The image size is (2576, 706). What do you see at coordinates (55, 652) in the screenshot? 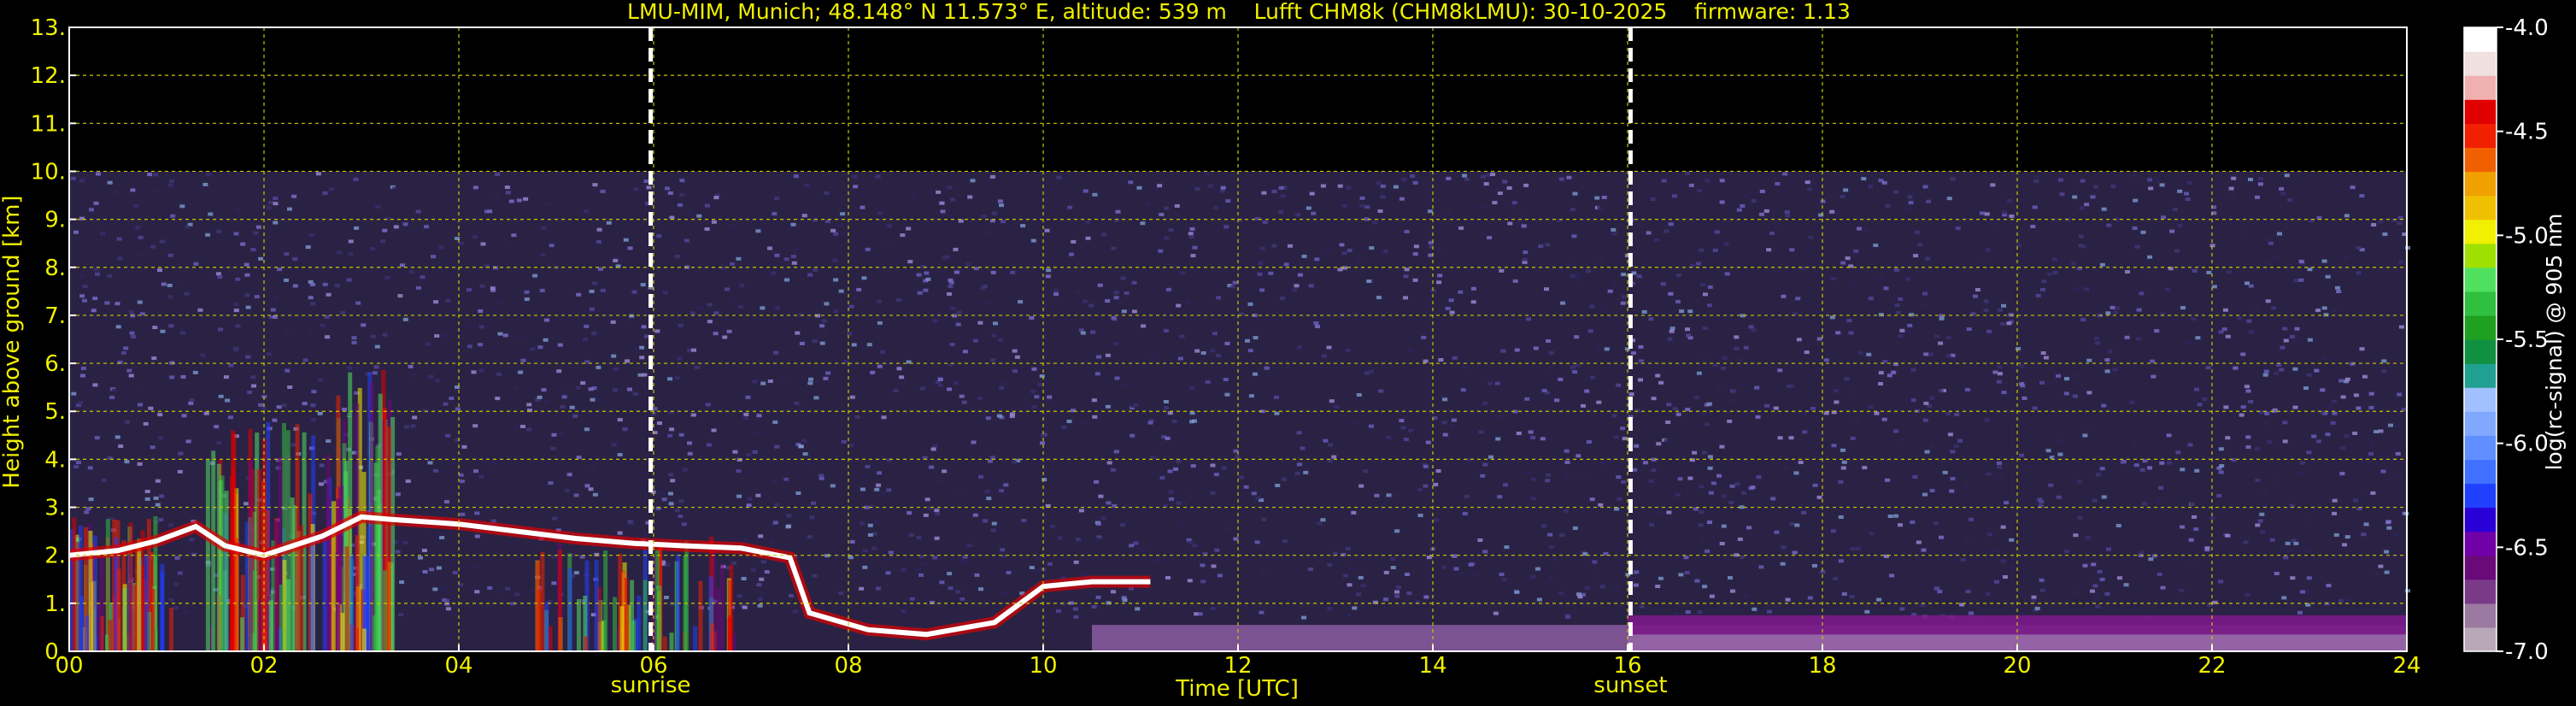
I see `y-tick-label: 0.` at bounding box center [55, 652].